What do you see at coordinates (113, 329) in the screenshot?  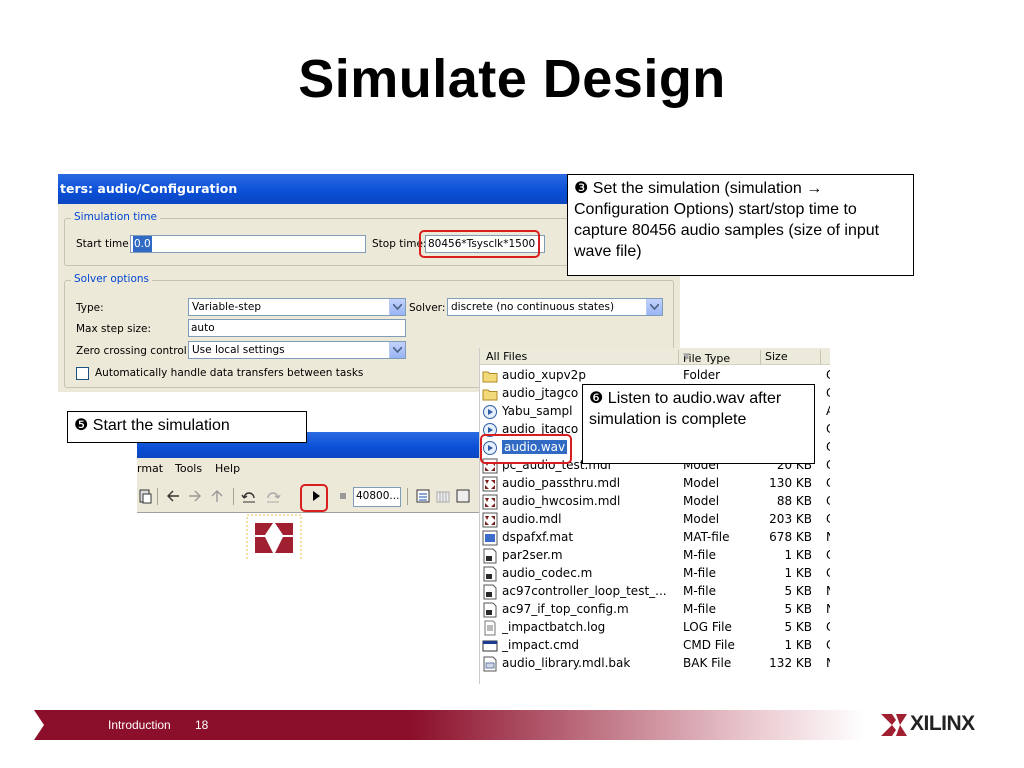 I see `max-step-label: Max step size:` at bounding box center [113, 329].